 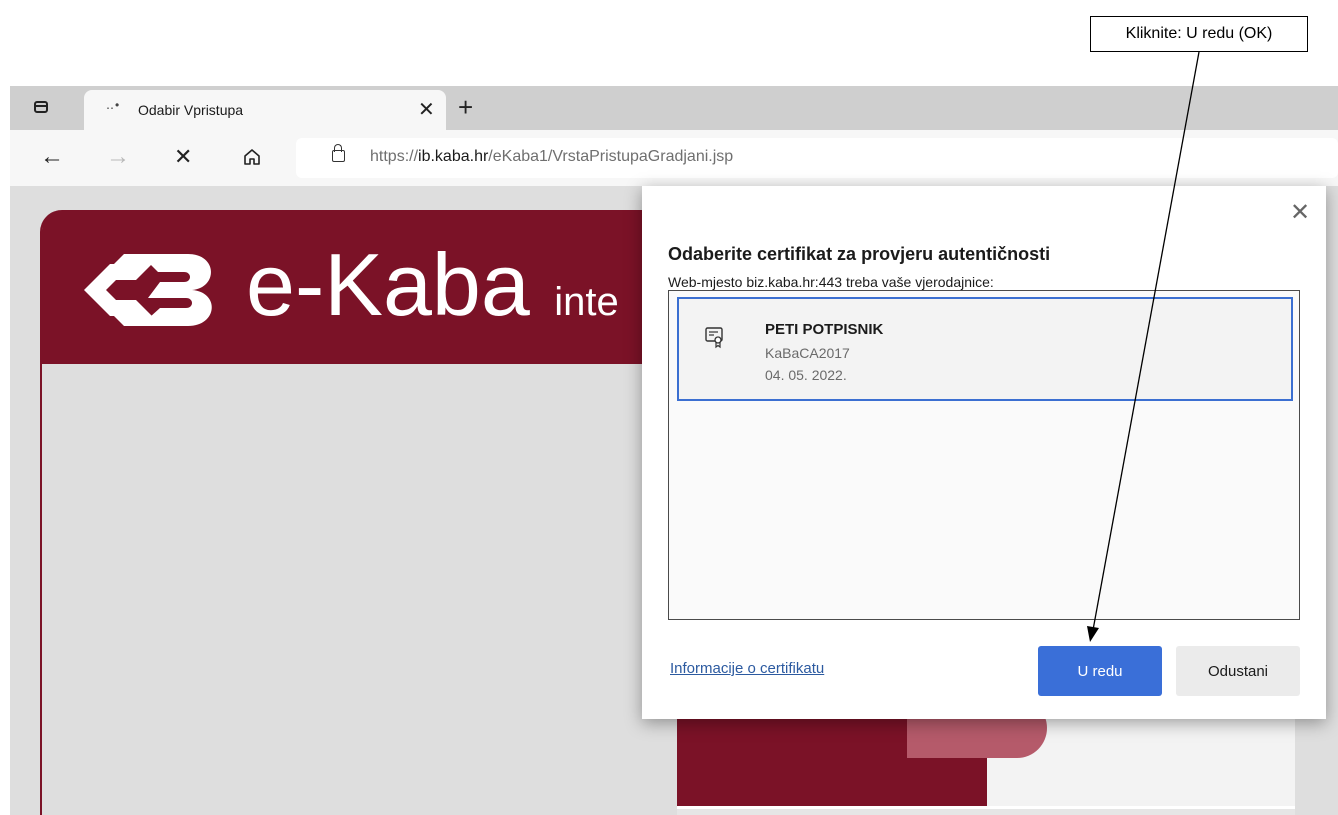 I want to click on promo-footer-strip, so click(x=986, y=810).